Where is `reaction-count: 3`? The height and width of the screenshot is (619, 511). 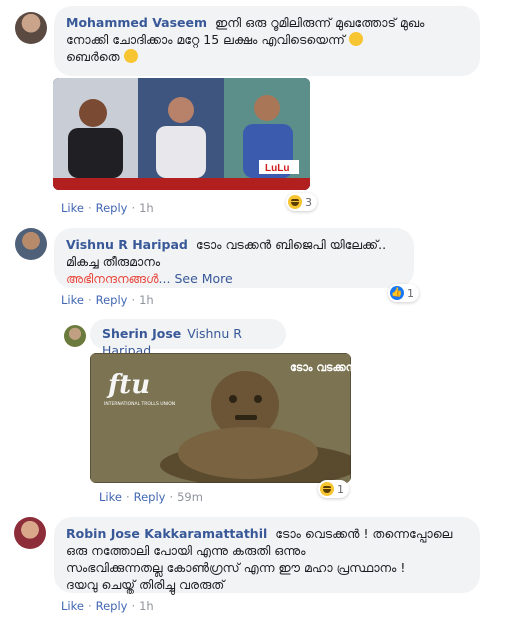 reaction-count: 3 is located at coordinates (301, 202).